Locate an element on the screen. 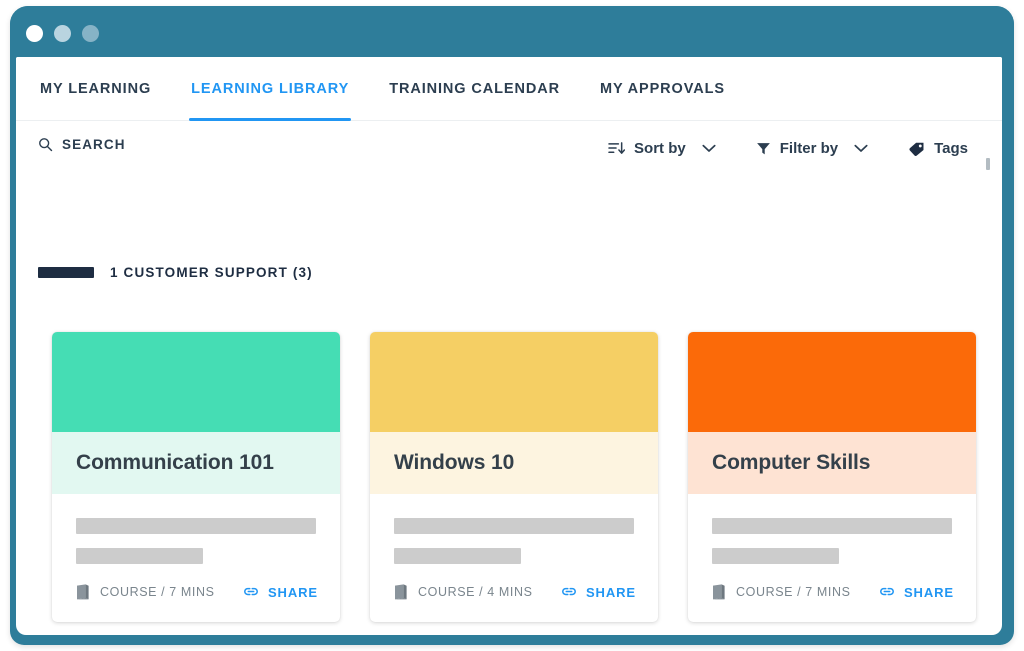 This screenshot has width=1024, height=651. tab-training-calendar: TRAINING CALENDAR is located at coordinates (474, 89).